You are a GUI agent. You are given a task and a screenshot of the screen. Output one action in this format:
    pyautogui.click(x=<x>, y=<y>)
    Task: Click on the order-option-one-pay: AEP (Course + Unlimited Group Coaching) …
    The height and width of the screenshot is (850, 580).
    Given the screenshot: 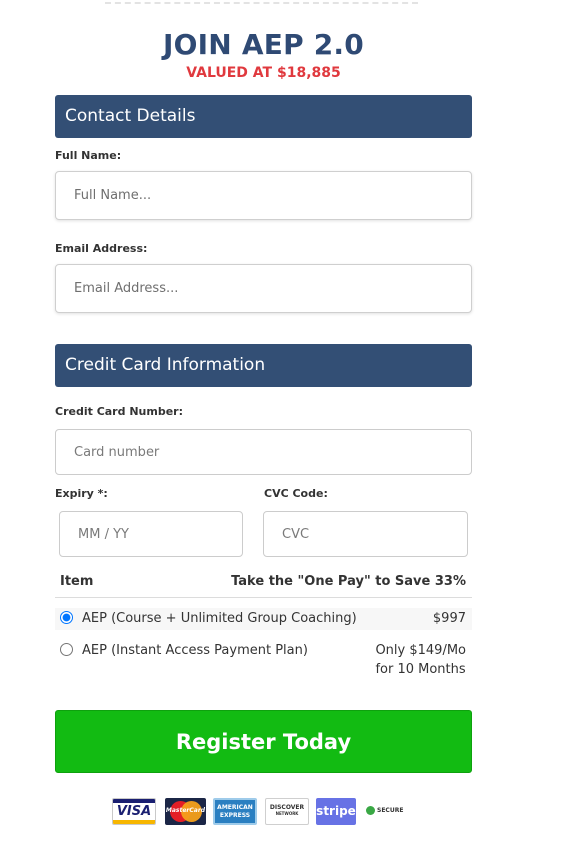 What is the action you would take?
    pyautogui.click(x=263, y=619)
    